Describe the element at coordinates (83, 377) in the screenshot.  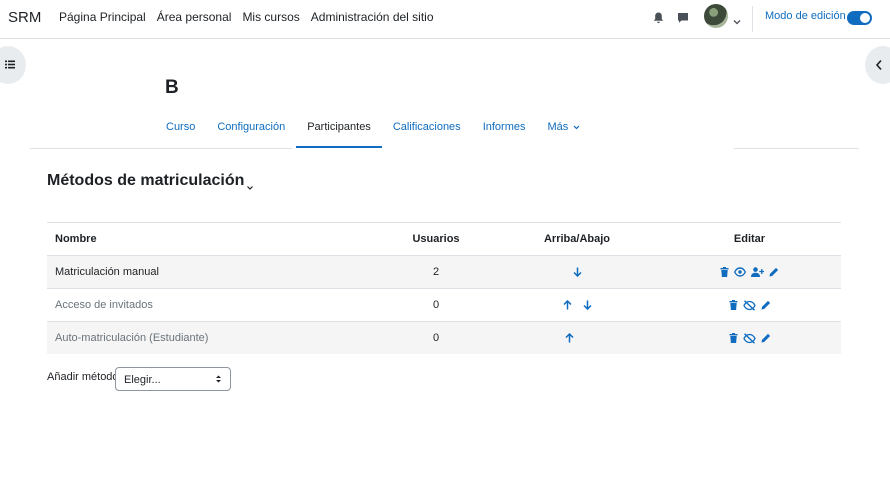
I see `add-method-label: Añadir método` at that location.